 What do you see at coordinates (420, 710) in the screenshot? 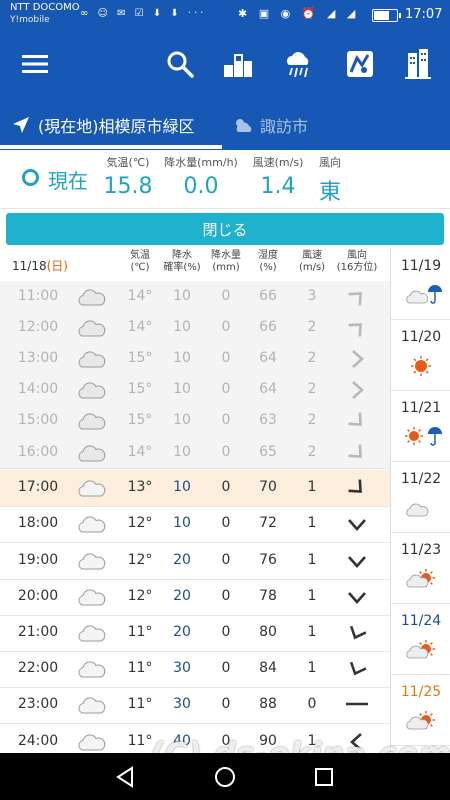
I see `daily-item: 11/25` at bounding box center [420, 710].